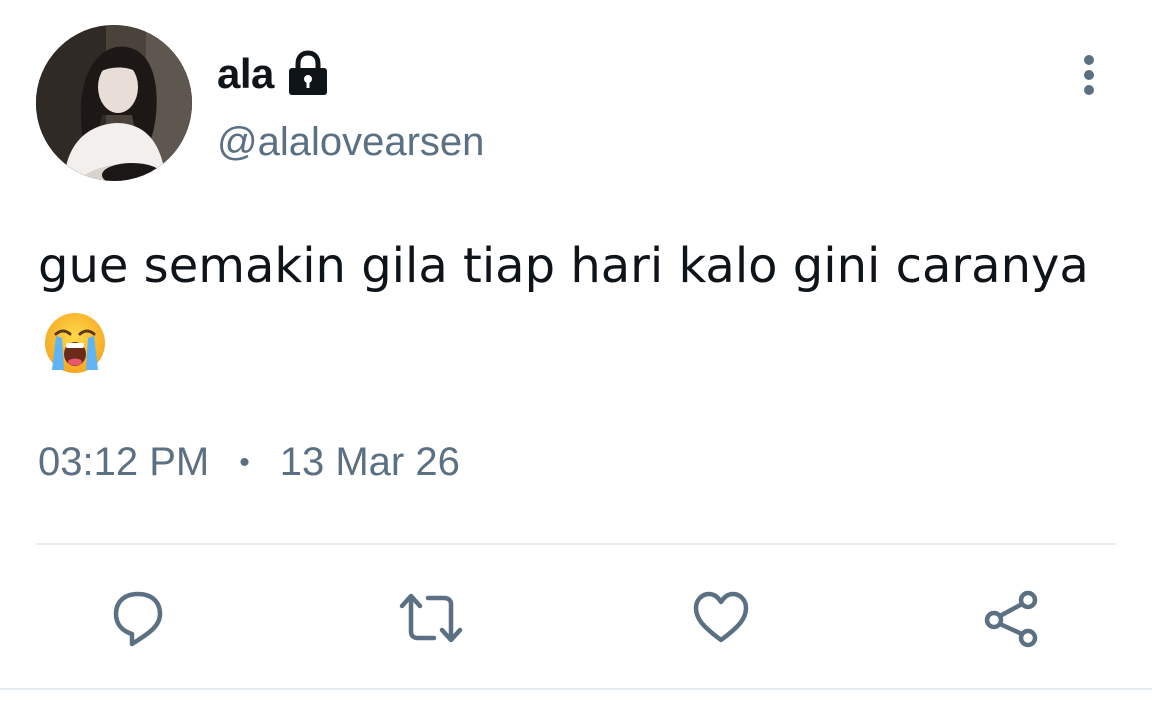 The width and height of the screenshot is (1152, 708). What do you see at coordinates (350, 142) in the screenshot?
I see `handle: @alalovearsen` at bounding box center [350, 142].